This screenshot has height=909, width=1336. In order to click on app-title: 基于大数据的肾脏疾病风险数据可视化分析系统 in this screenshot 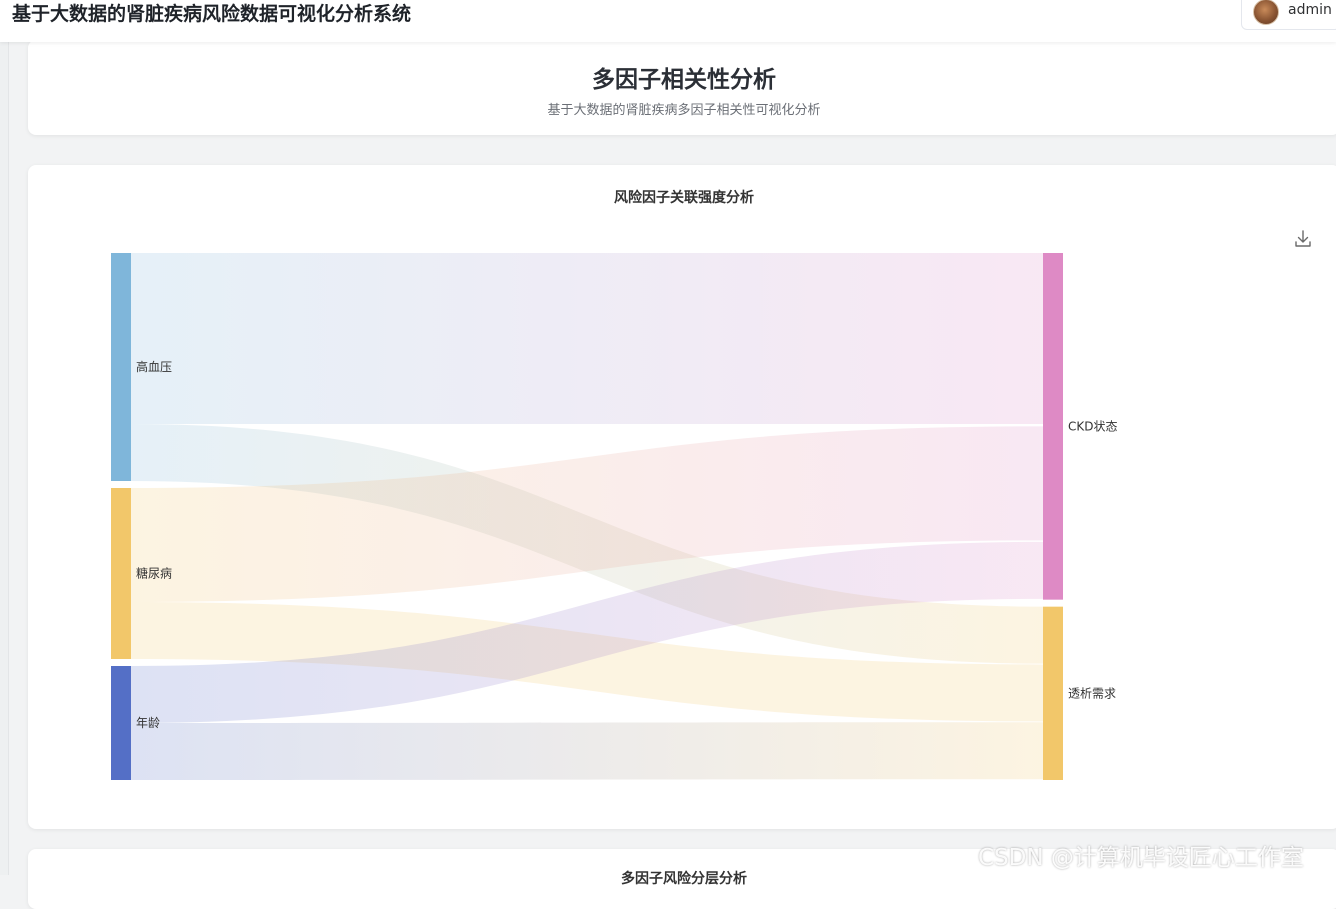, I will do `click(212, 14)`.